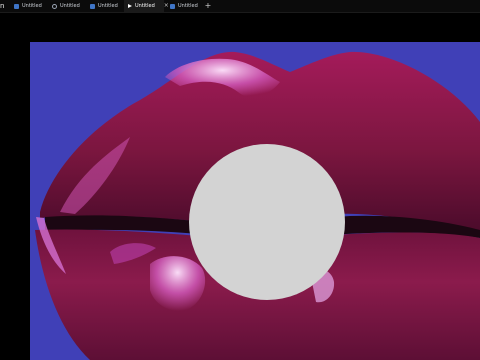 This screenshot has height=360, width=480. Describe the element at coordinates (2, 6) in the screenshot. I see `app-logo-icon: n` at that location.